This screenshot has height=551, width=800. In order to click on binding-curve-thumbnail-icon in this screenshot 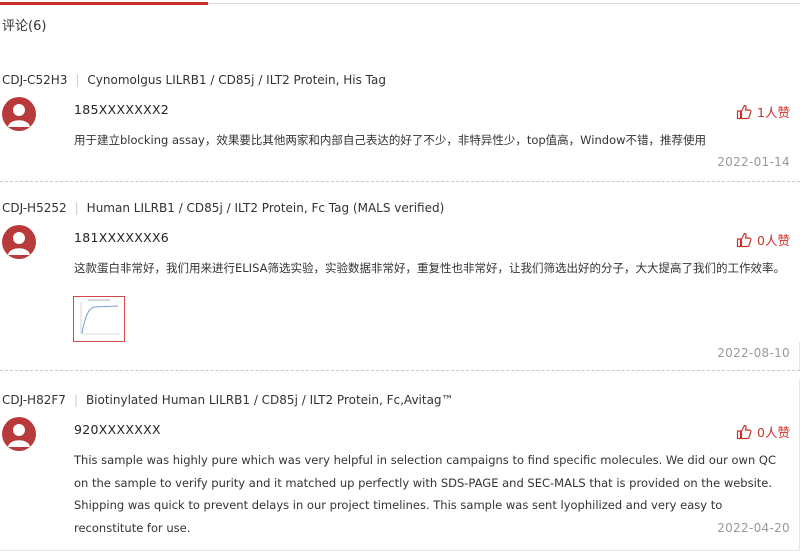, I will do `click(100, 317)`.